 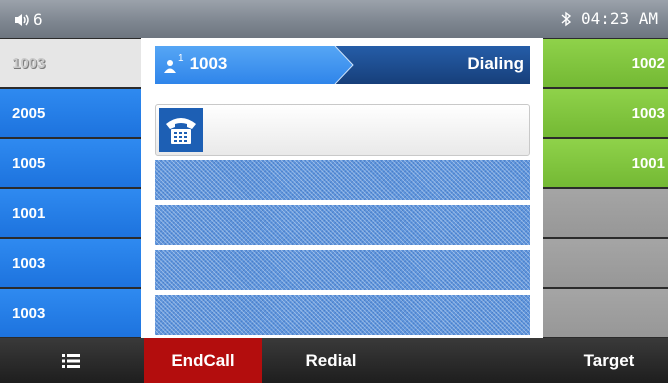 What do you see at coordinates (605, 113) in the screenshot?
I see `blf-key-2: 1003` at bounding box center [605, 113].